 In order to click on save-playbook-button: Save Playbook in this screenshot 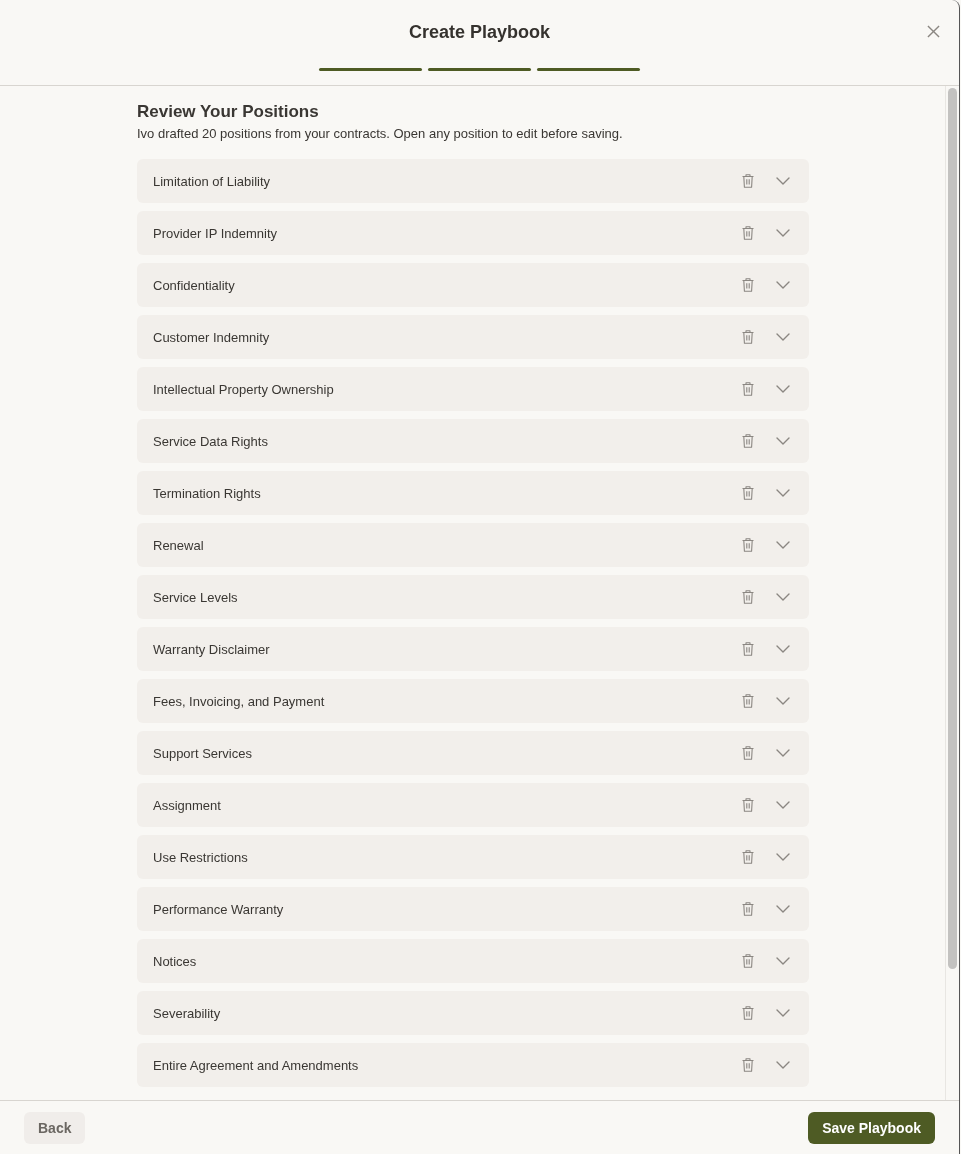, I will do `click(871, 1127)`.